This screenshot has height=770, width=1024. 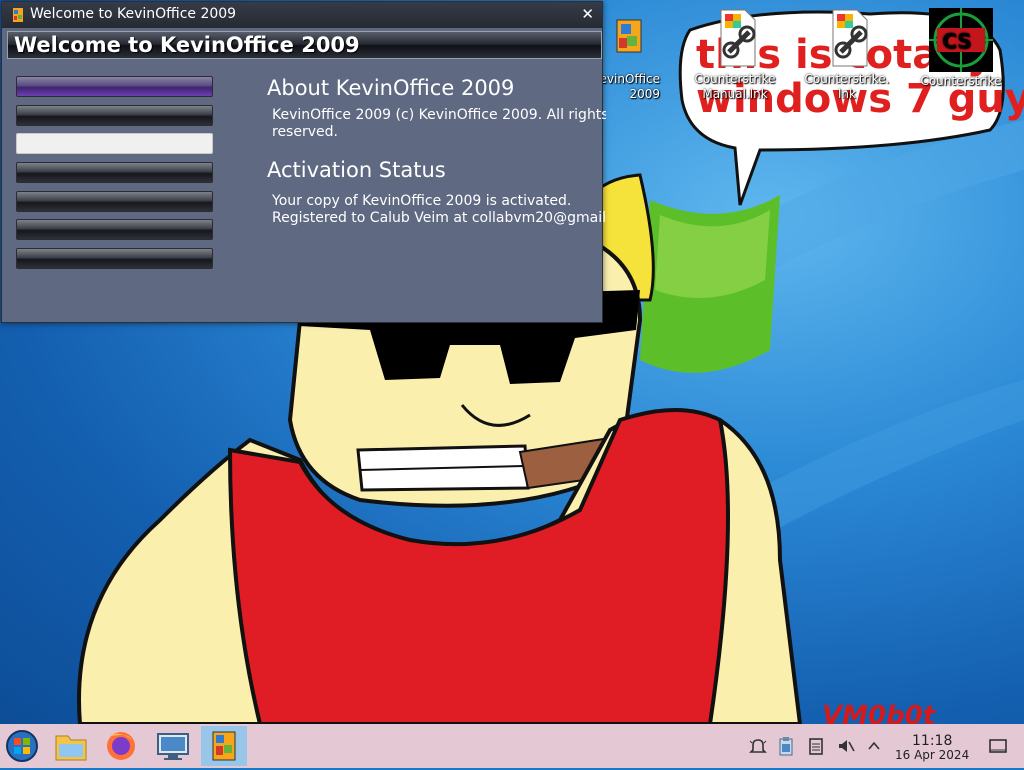 What do you see at coordinates (302, 15) in the screenshot?
I see `title-bar: Welcome to KevinOffice 2009 ✕` at bounding box center [302, 15].